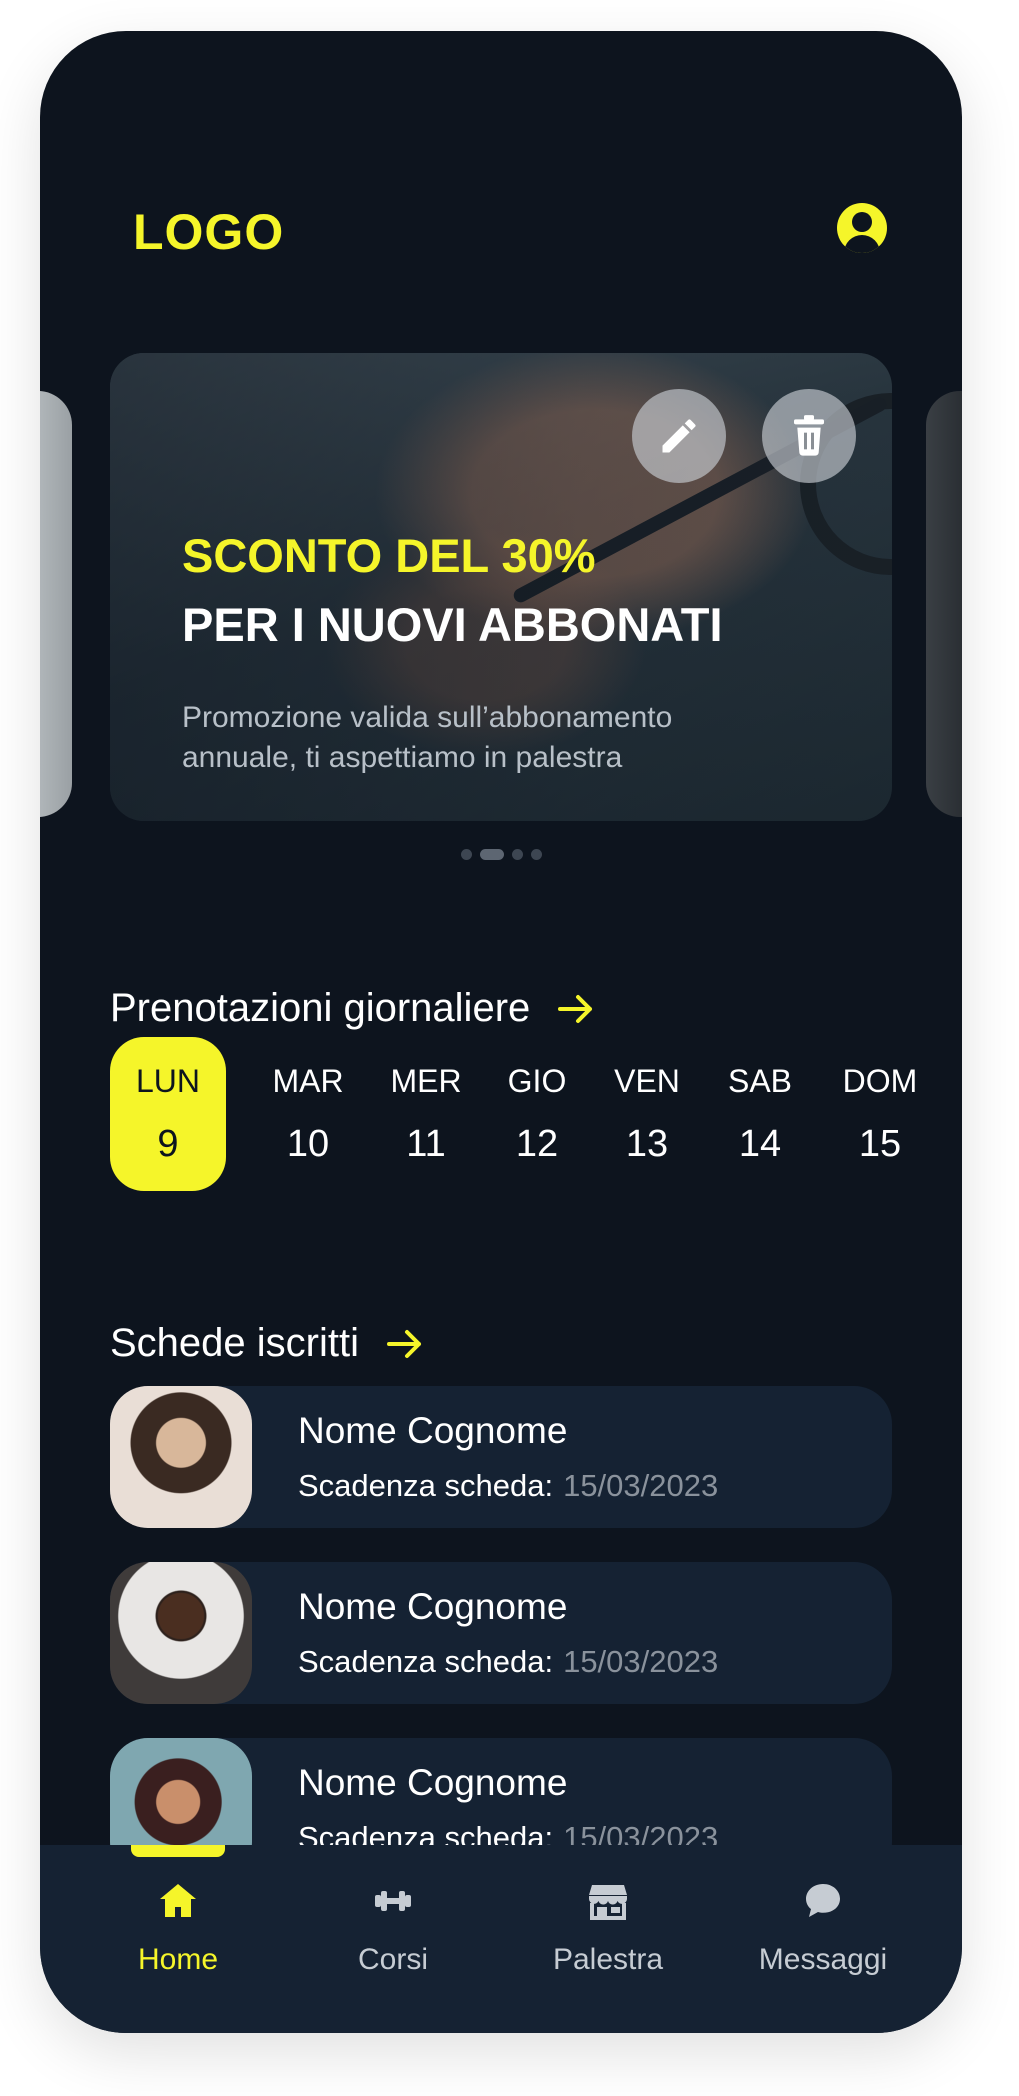 The width and height of the screenshot is (1019, 2096). Describe the element at coordinates (491, 855) in the screenshot. I see `pagination-dot-active` at that location.